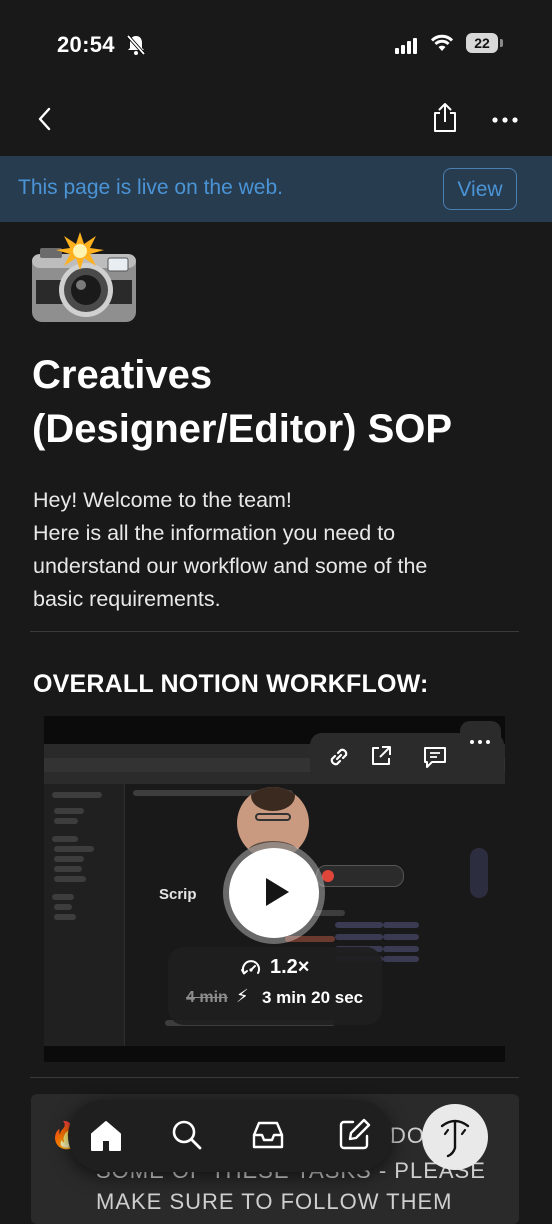 The height and width of the screenshot is (1224, 552). I want to click on search-icon, so click(187, 1135).